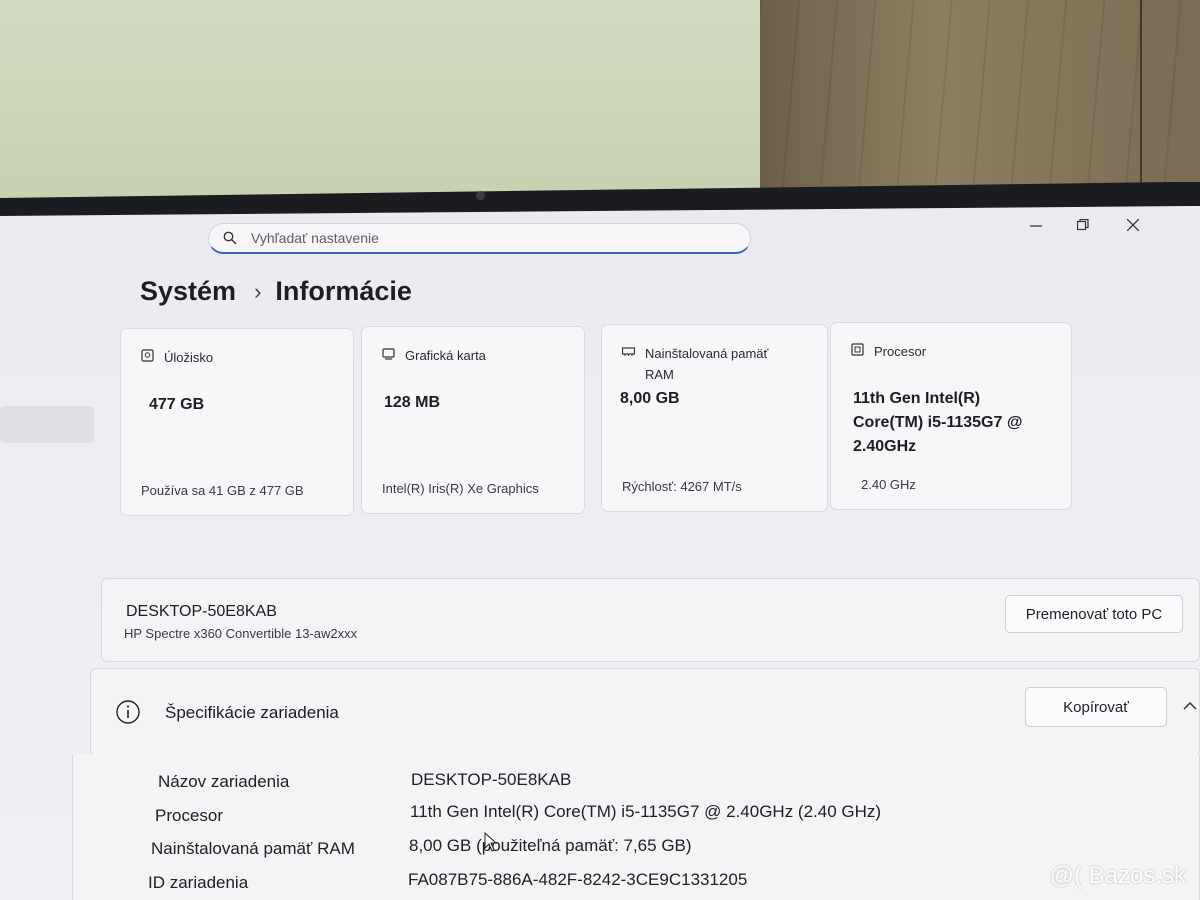 The height and width of the screenshot is (900, 1200). What do you see at coordinates (253, 848) in the screenshot?
I see `spec-label: Nainštalovaná pamäť RAM` at bounding box center [253, 848].